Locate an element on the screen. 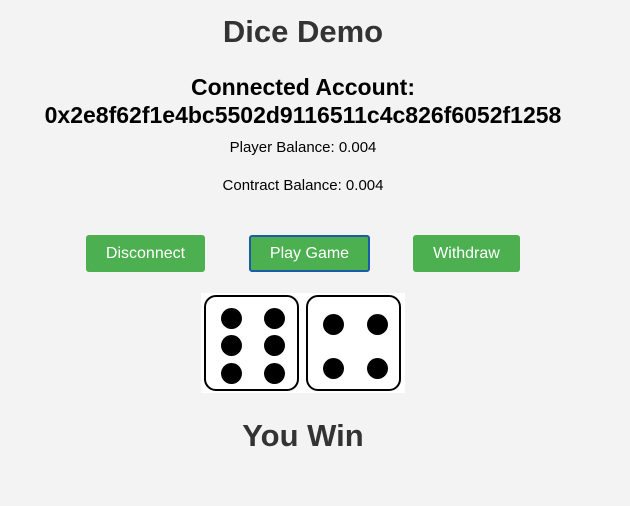 The image size is (630, 506). page-title: Dice Demo is located at coordinates (303, 31).